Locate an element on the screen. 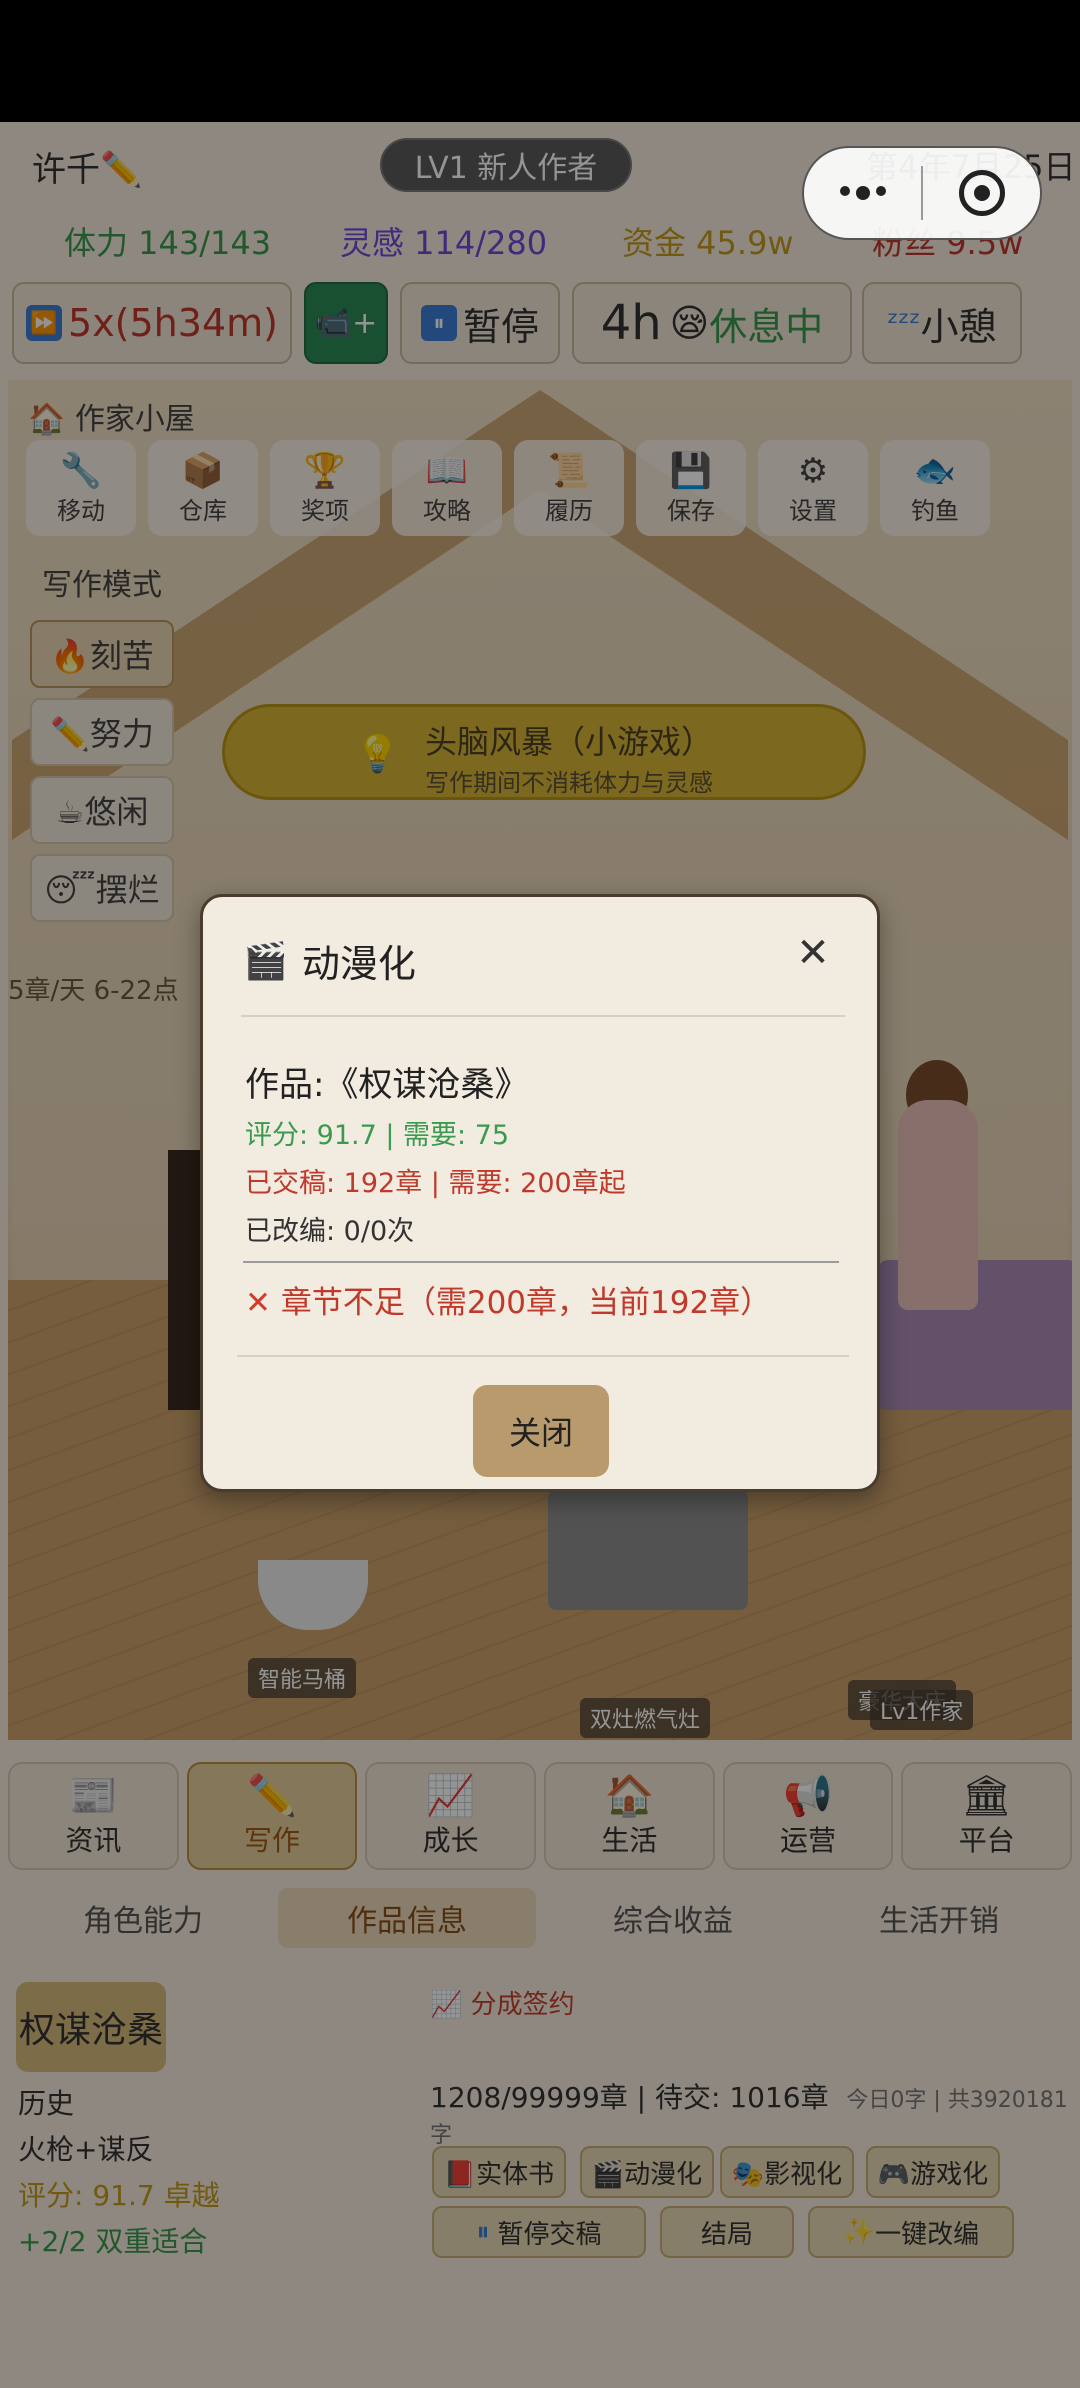 Image resolution: width=1080 pixels, height=2388 pixels. miniprogram-capsule is located at coordinates (922, 193).